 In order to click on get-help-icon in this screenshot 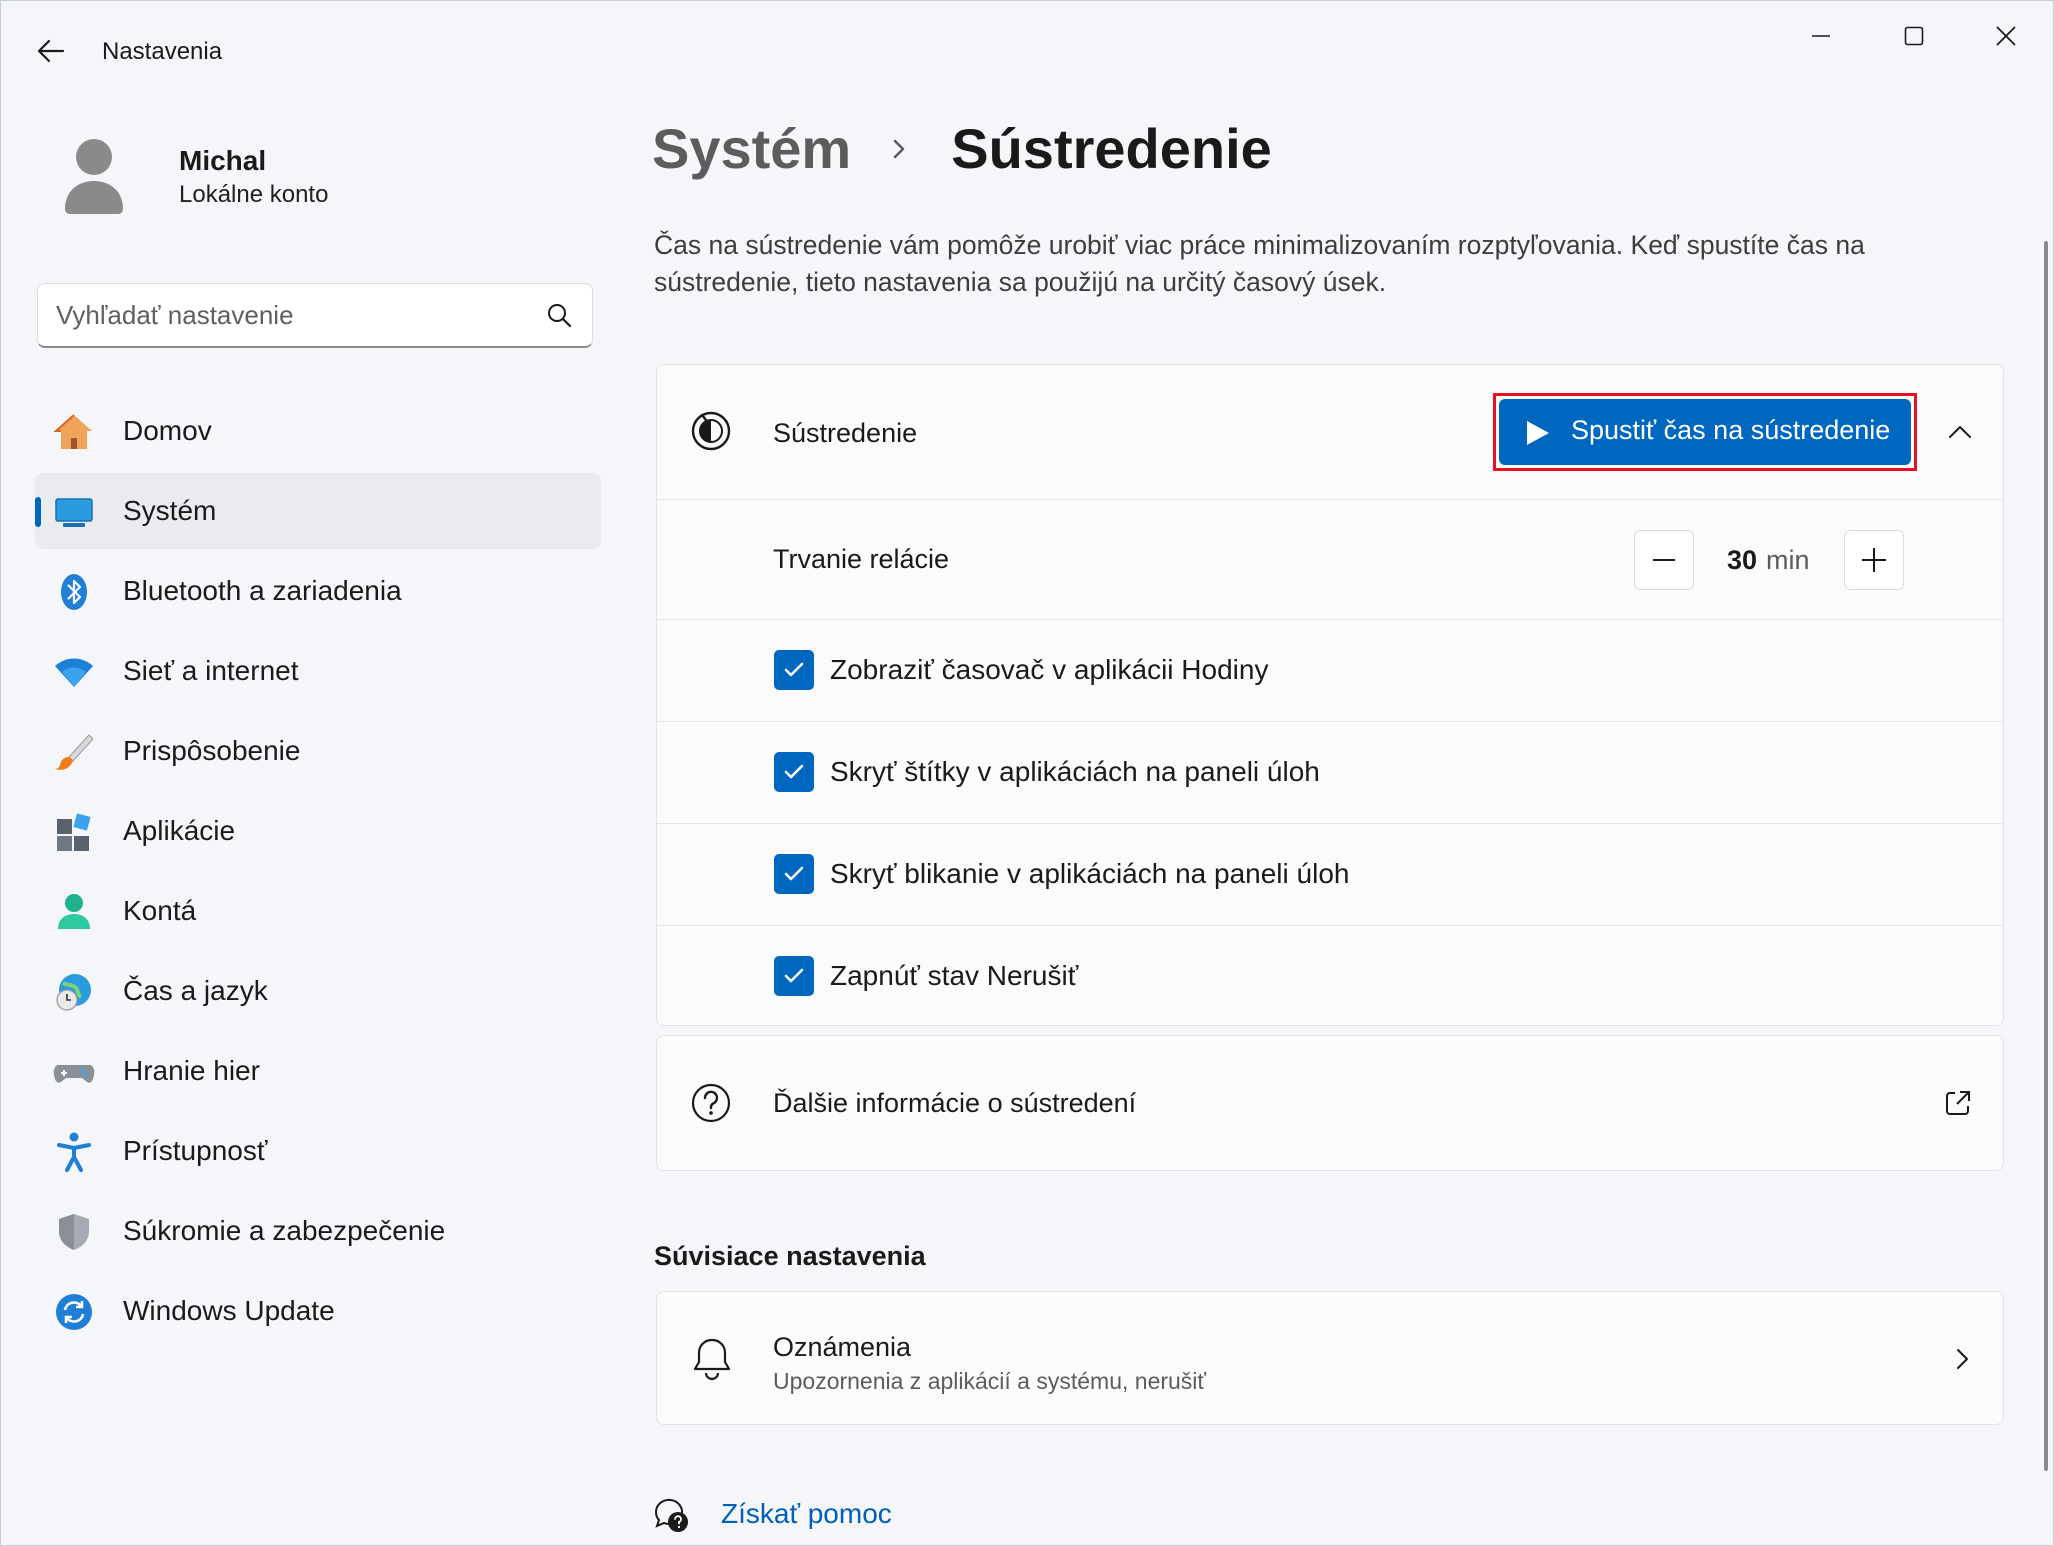, I will do `click(671, 1515)`.